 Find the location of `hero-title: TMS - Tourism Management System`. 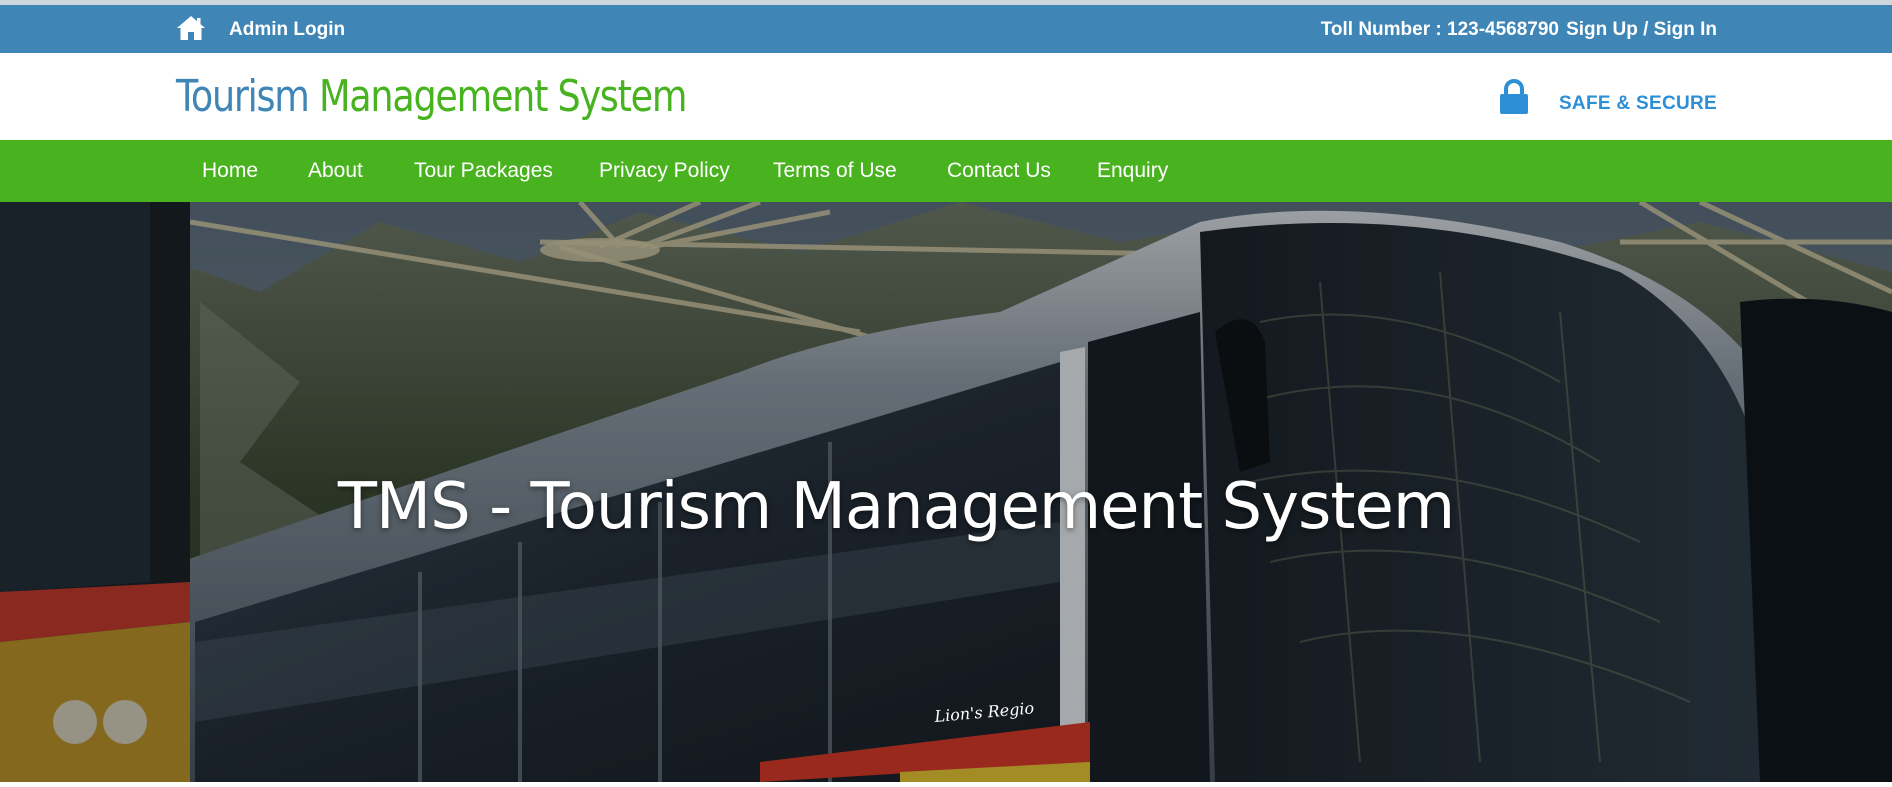

hero-title: TMS - Tourism Management System is located at coordinates (896, 507).